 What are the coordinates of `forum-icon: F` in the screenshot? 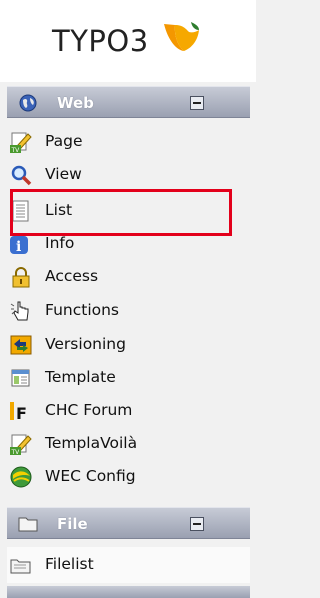 It's located at (18, 412).